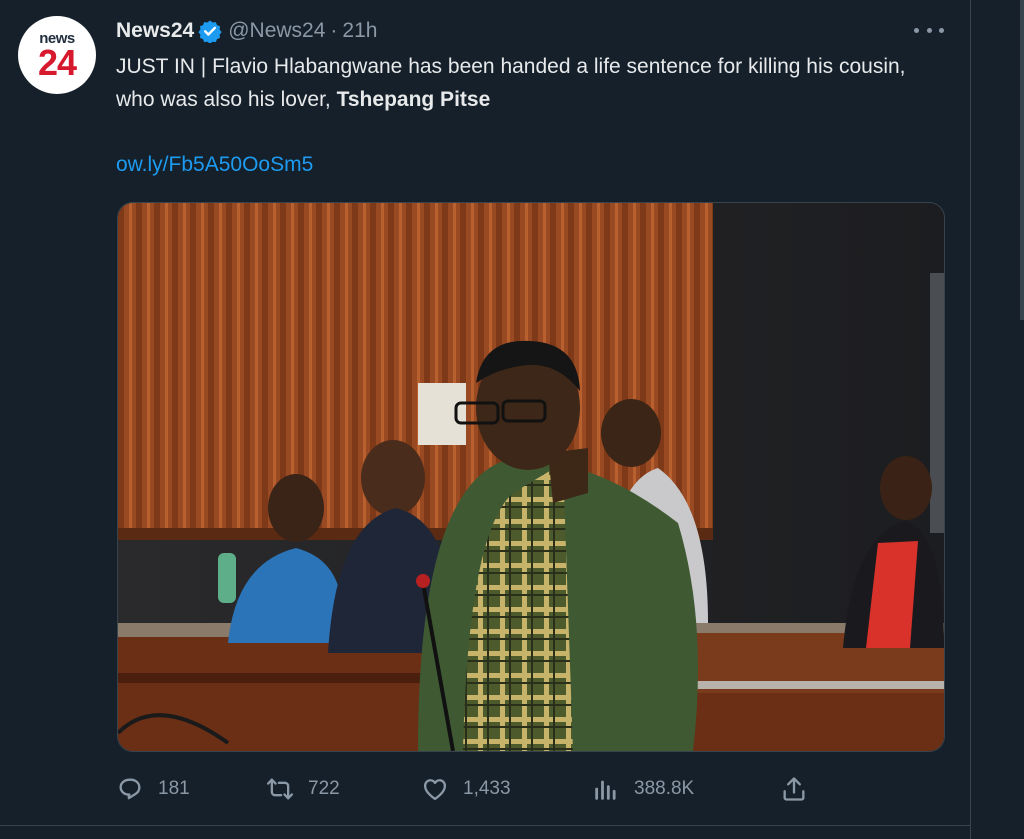  What do you see at coordinates (155, 31) in the screenshot?
I see `display-name: News24` at bounding box center [155, 31].